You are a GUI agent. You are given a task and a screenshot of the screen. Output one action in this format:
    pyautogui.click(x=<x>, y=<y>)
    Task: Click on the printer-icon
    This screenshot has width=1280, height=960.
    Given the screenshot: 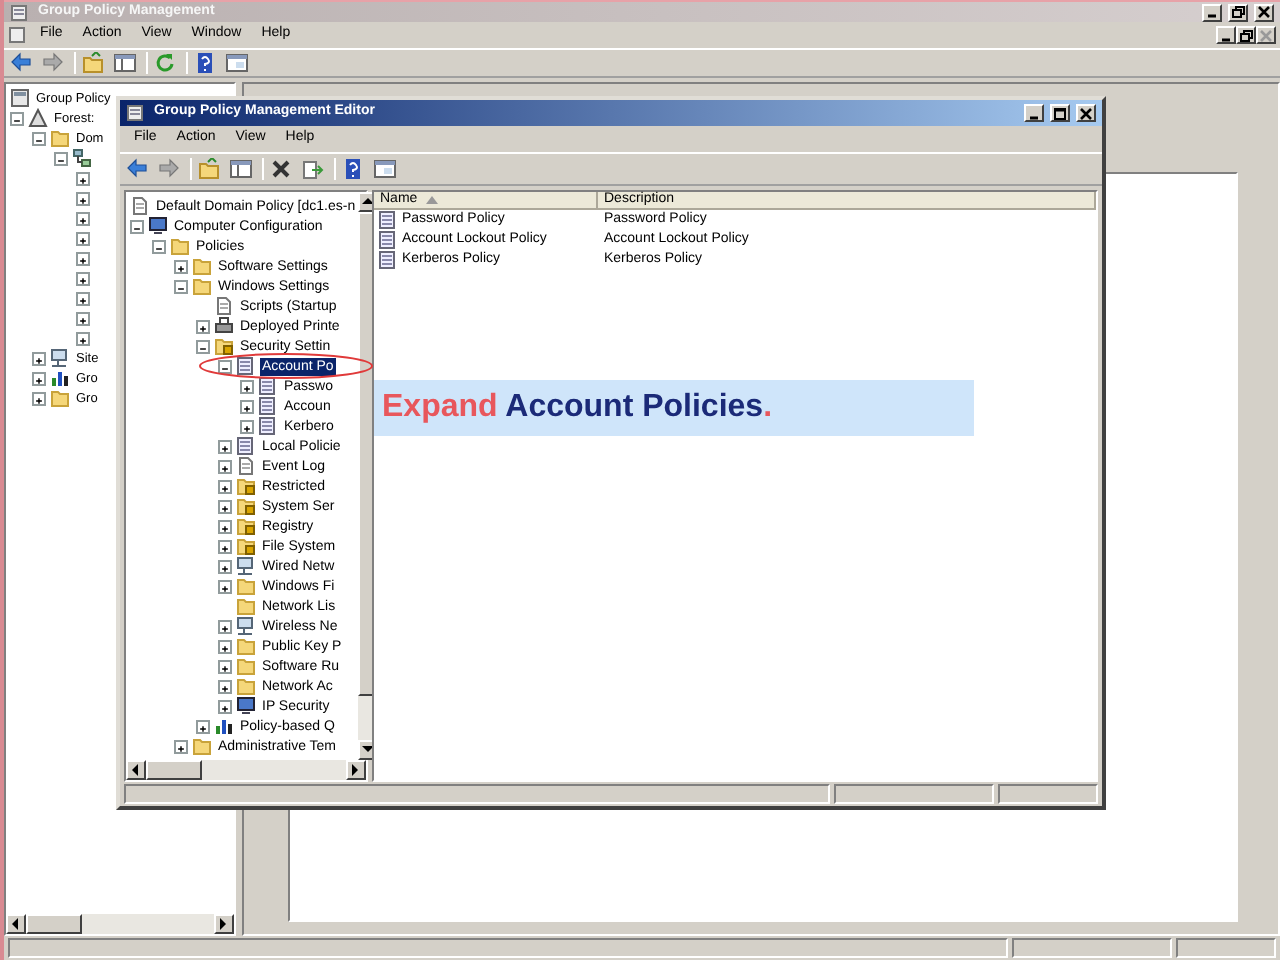 What is the action you would take?
    pyautogui.click(x=224, y=326)
    